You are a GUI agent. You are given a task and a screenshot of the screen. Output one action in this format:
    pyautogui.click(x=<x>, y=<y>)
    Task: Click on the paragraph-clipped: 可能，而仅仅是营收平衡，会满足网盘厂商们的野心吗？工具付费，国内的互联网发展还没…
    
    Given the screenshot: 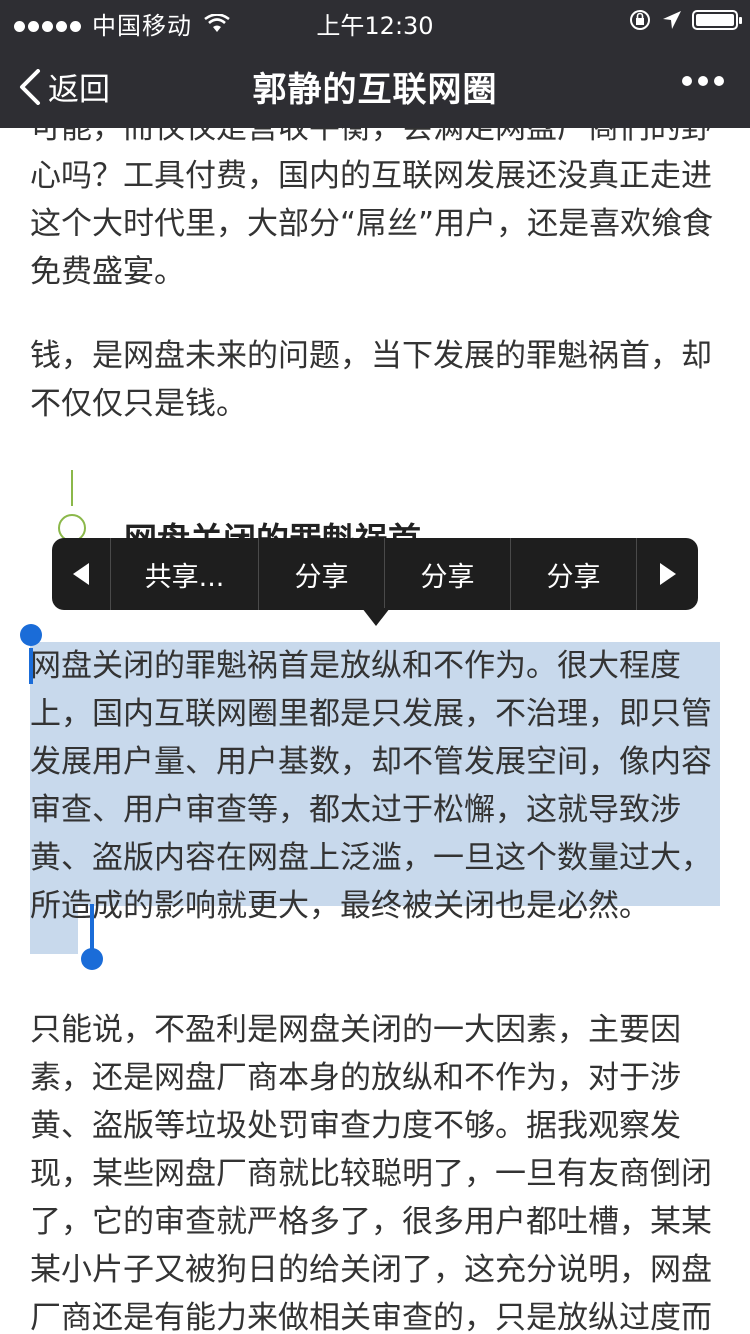 What is the action you would take?
    pyautogui.click(x=372, y=209)
    